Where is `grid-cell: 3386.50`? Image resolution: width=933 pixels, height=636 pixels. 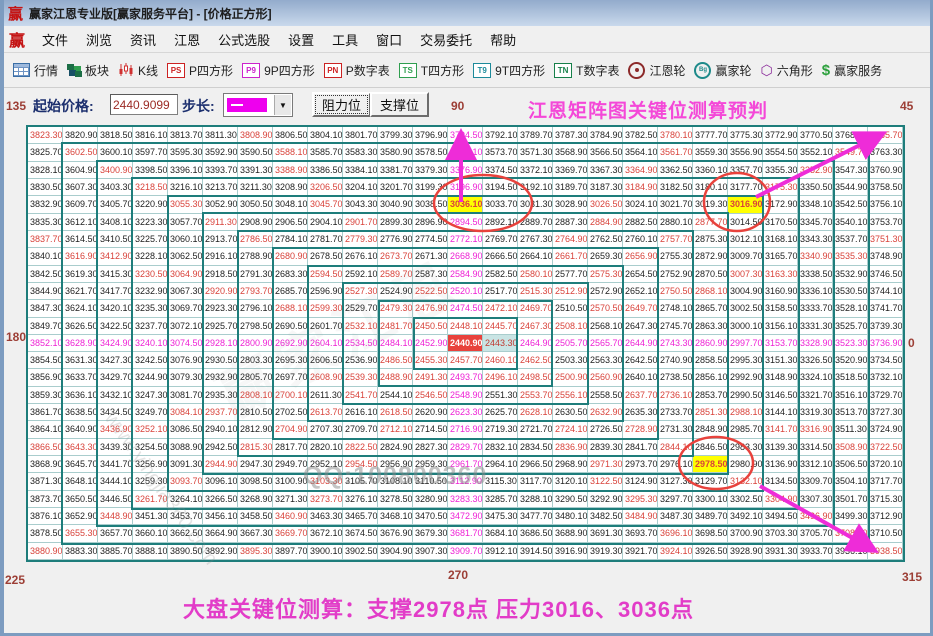 grid-cell: 3386.50 is located at coordinates (325, 170).